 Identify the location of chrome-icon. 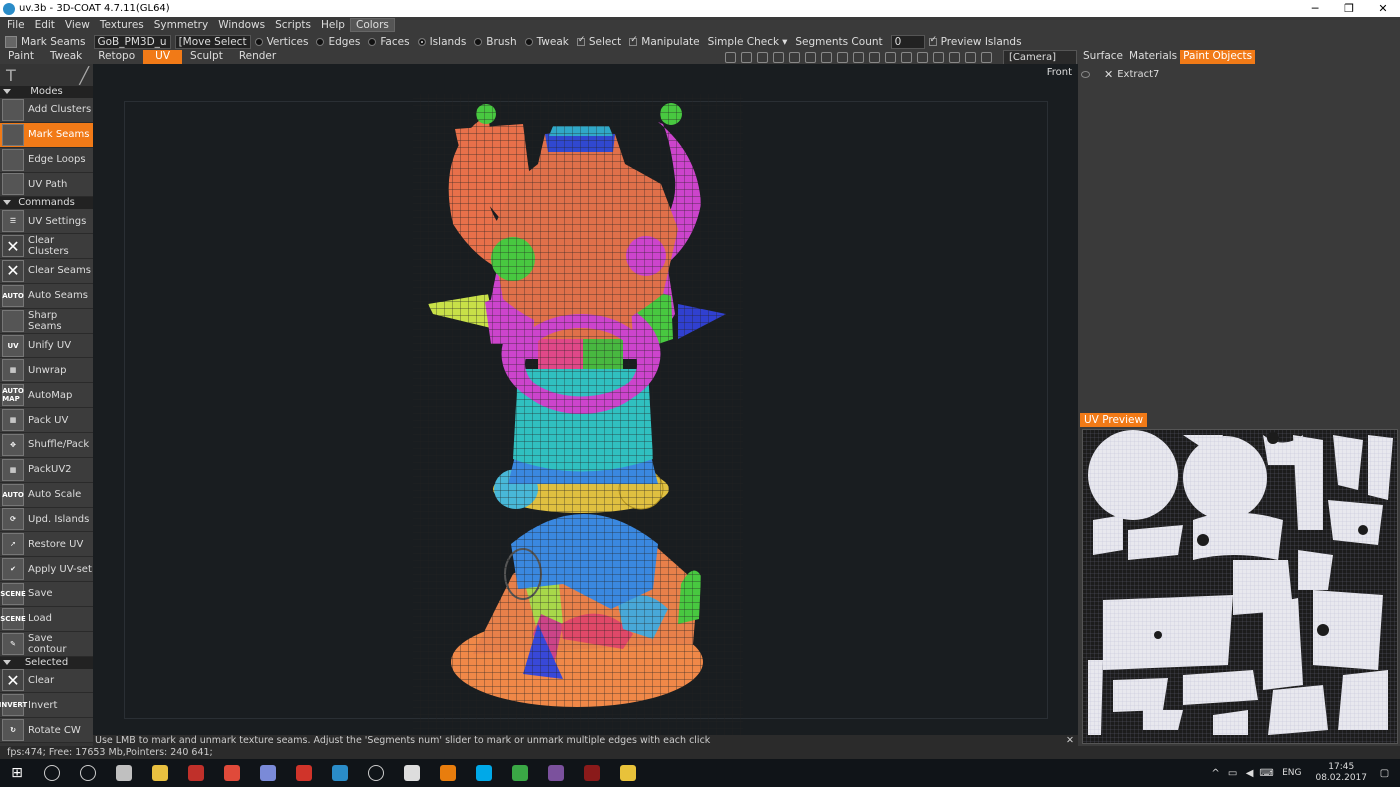
(232, 773).